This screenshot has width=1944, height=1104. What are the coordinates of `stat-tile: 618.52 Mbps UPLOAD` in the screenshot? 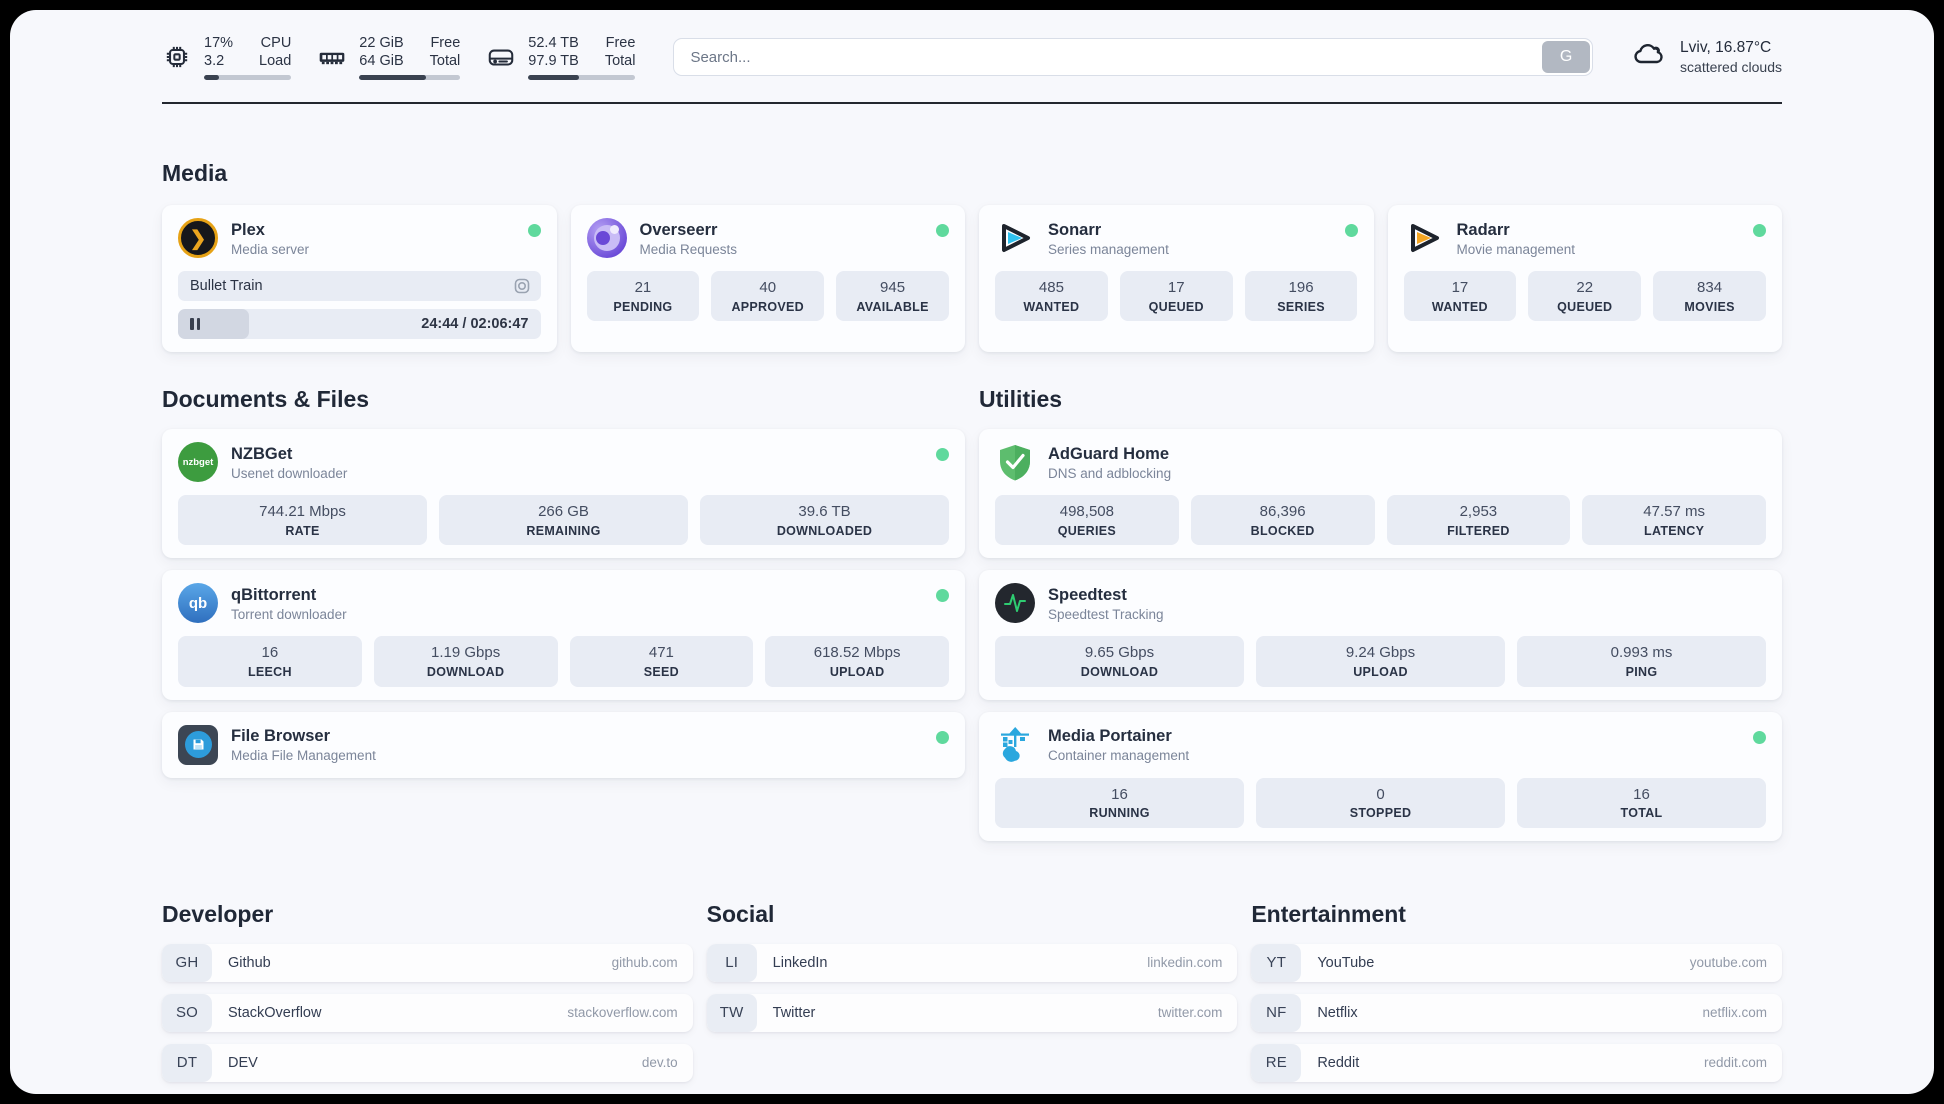 It's located at (857, 661).